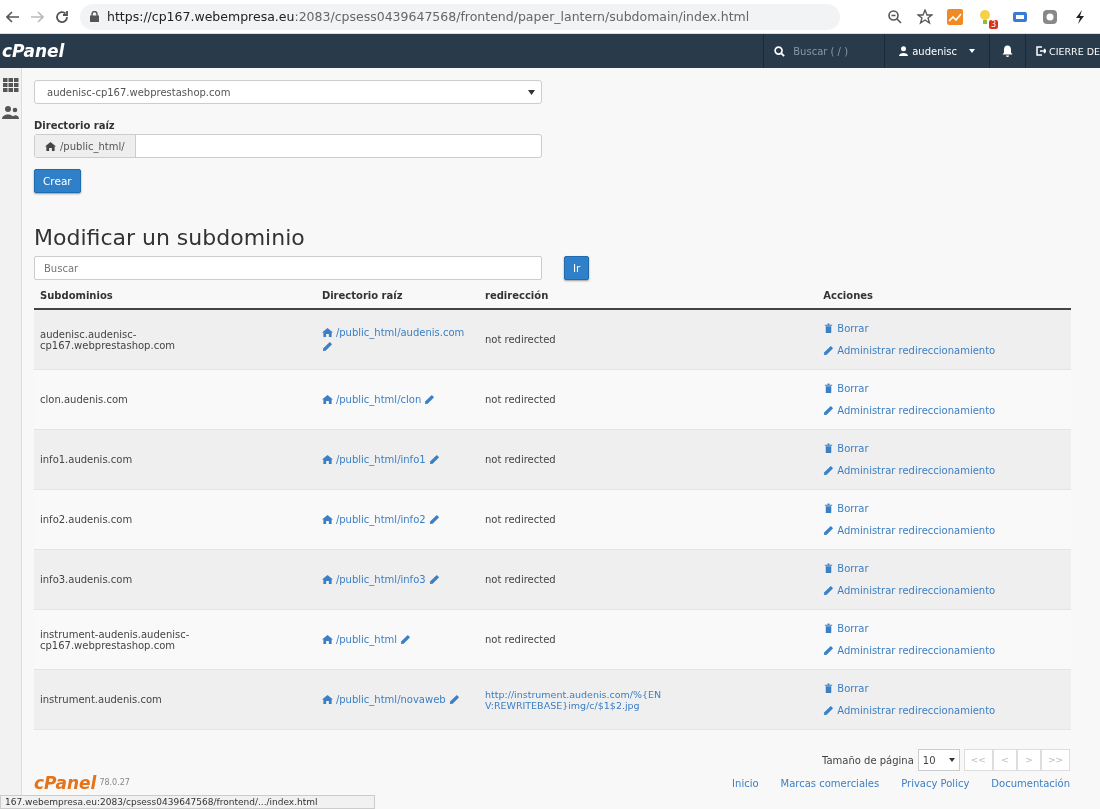 The width and height of the screenshot is (1100, 809). I want to click on go-button: Ir, so click(577, 268).